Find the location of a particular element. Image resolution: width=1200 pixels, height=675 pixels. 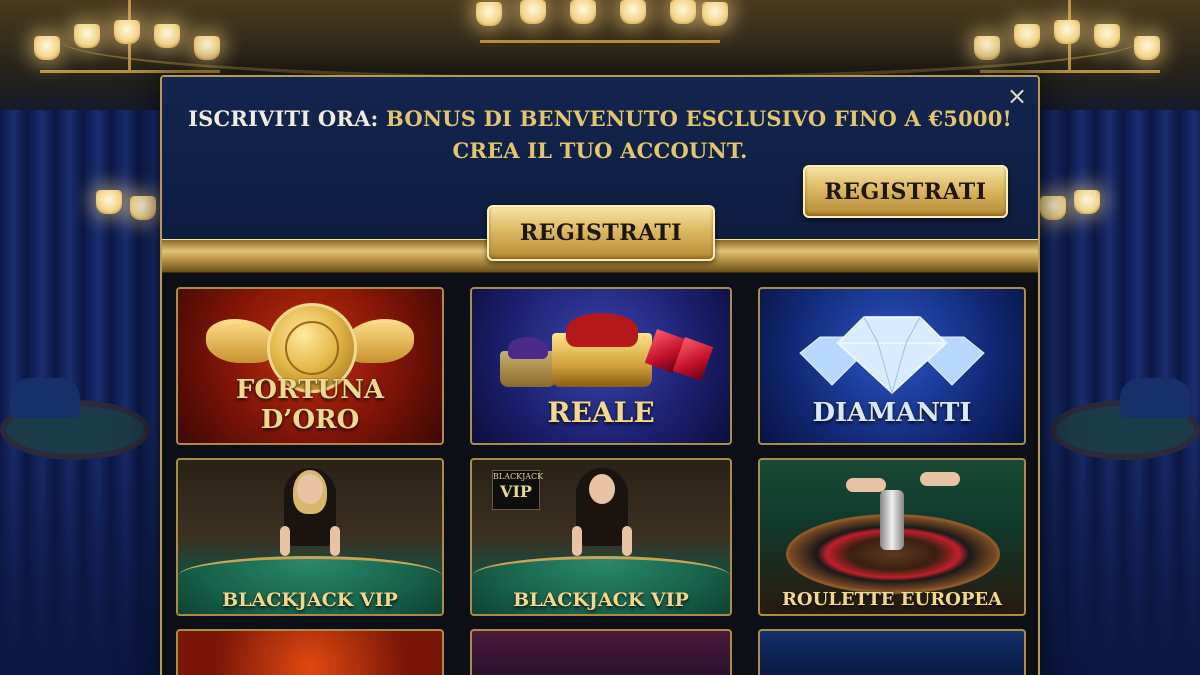

roulette-spindle is located at coordinates (892, 520).